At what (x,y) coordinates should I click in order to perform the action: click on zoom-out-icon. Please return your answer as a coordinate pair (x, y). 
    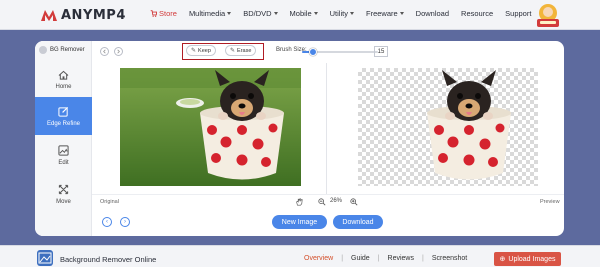
    Looking at the image, I should click on (322, 202).